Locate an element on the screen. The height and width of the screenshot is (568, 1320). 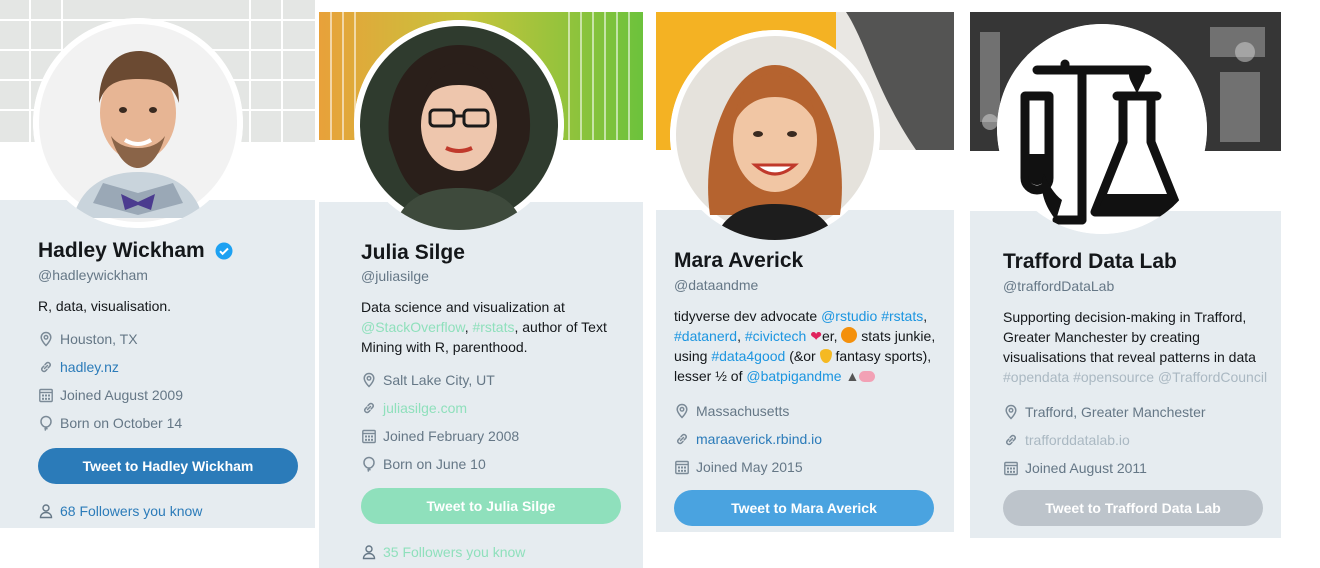
bio-text: tidyverse dev advocate is located at coordinates (748, 316).